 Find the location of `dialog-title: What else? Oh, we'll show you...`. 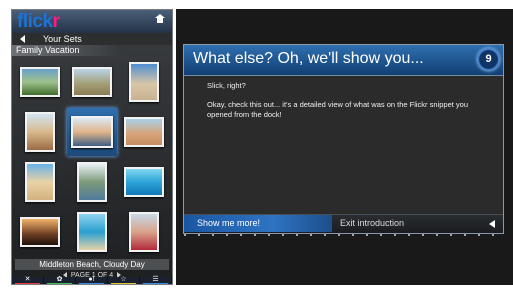

dialog-title: What else? Oh, we'll show you... is located at coordinates (308, 58).